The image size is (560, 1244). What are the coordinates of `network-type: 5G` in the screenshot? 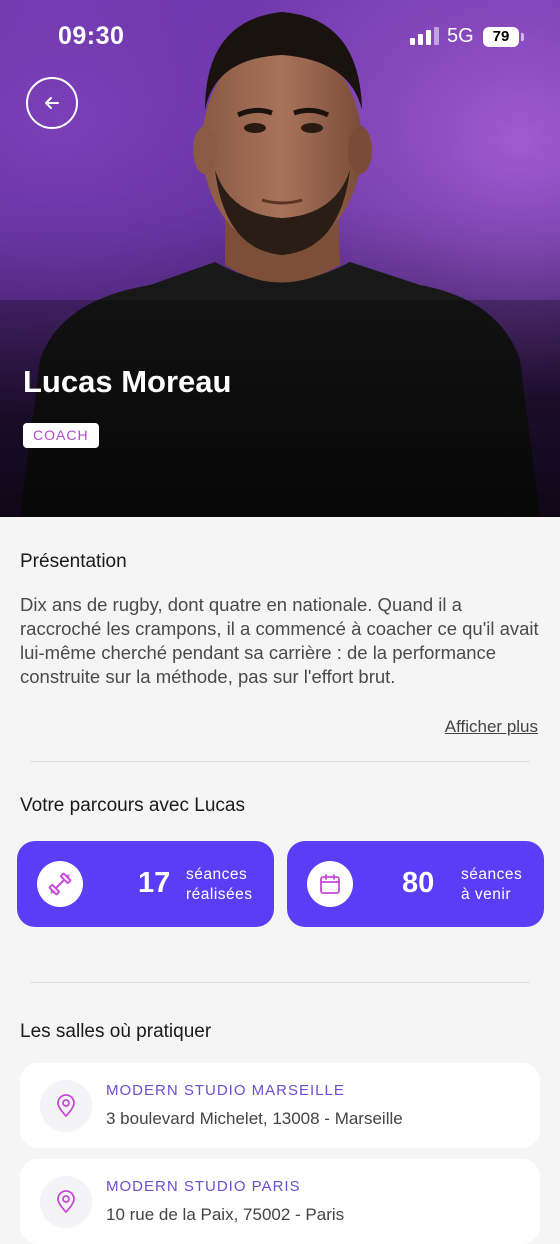 It's located at (460, 36).